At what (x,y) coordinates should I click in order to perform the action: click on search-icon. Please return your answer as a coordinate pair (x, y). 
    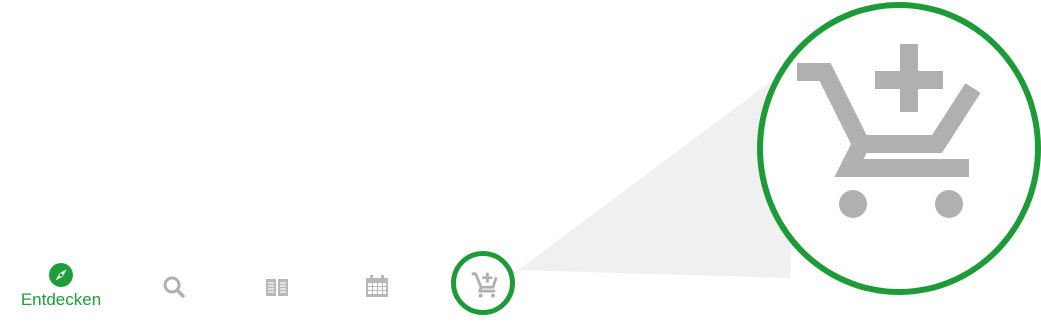
    Looking at the image, I should click on (174, 287).